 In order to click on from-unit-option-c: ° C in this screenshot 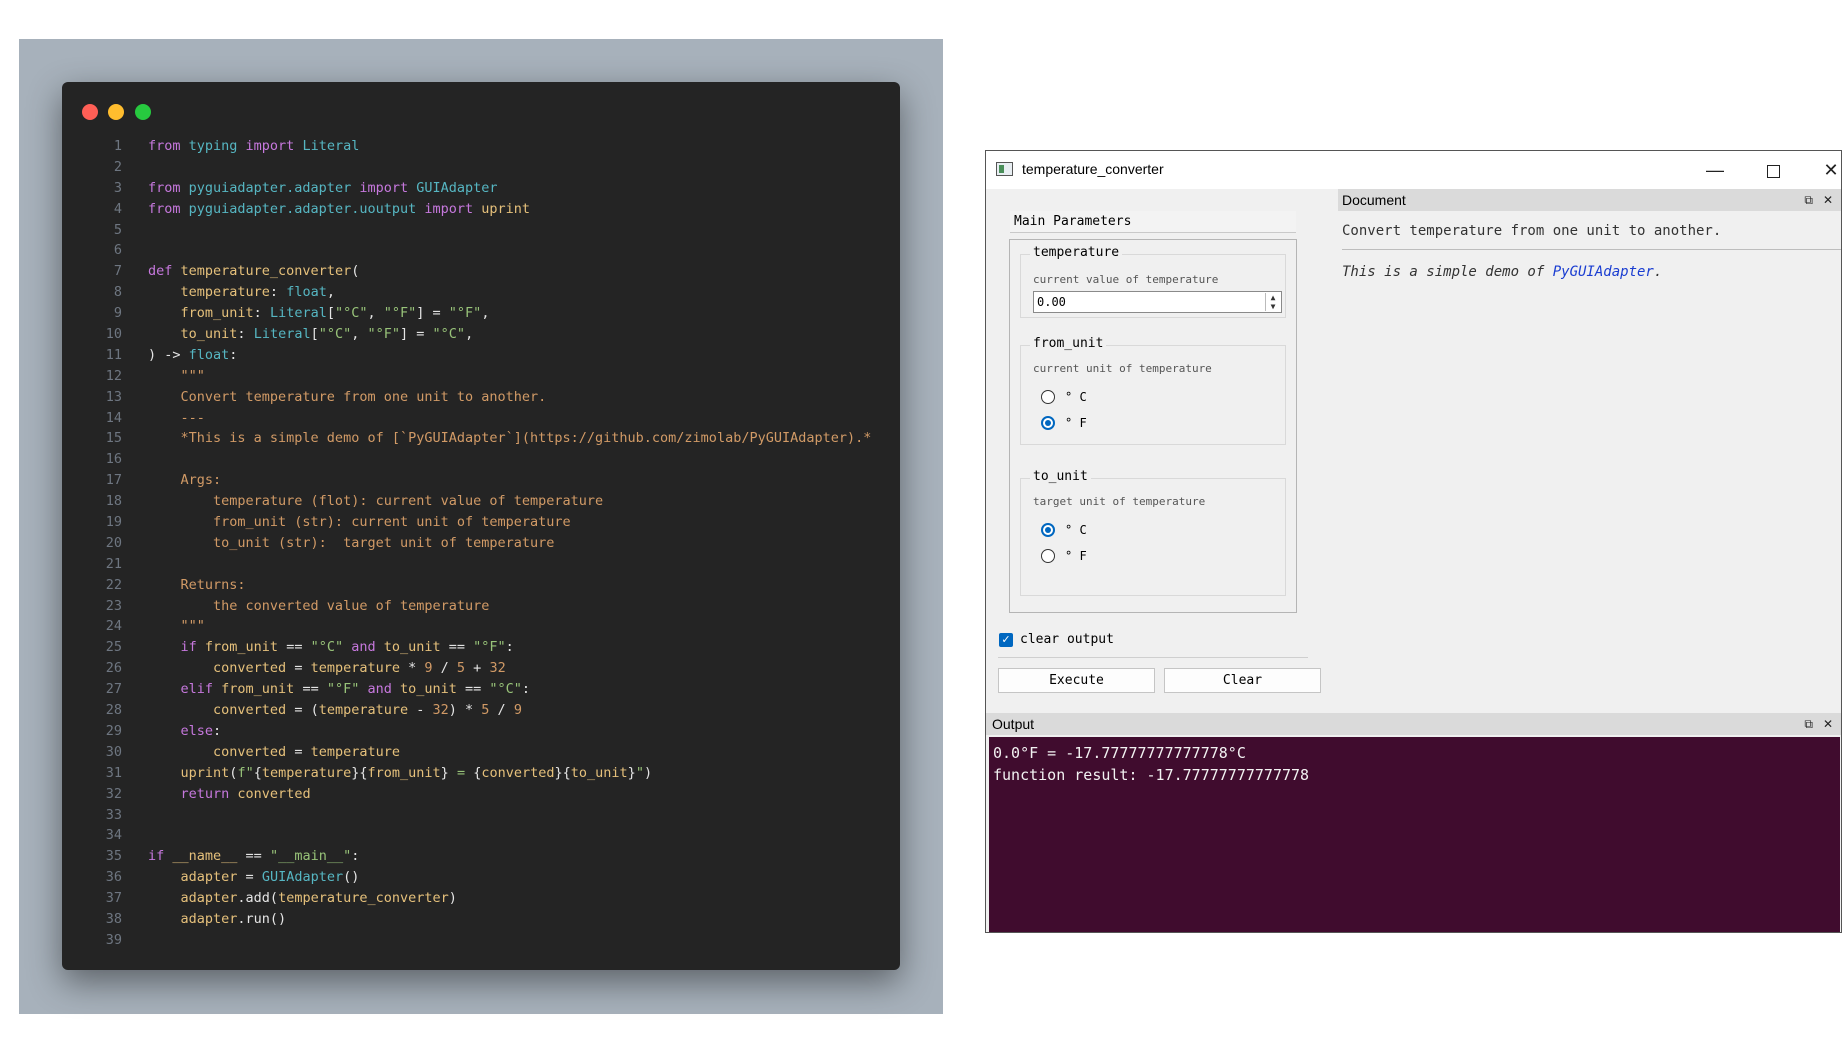, I will do `click(1064, 398)`.